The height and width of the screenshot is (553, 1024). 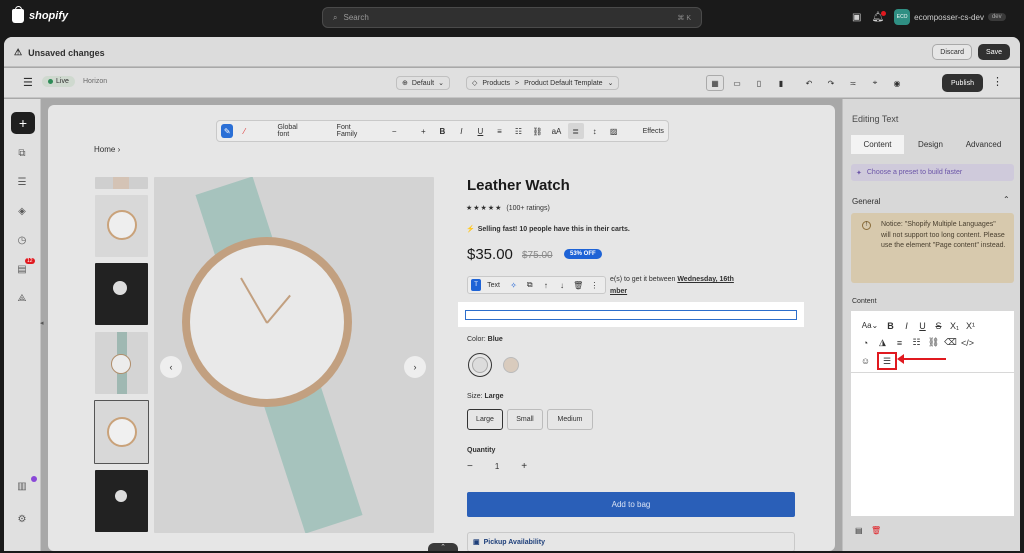 I want to click on font-size-increase: +, so click(x=423, y=131).